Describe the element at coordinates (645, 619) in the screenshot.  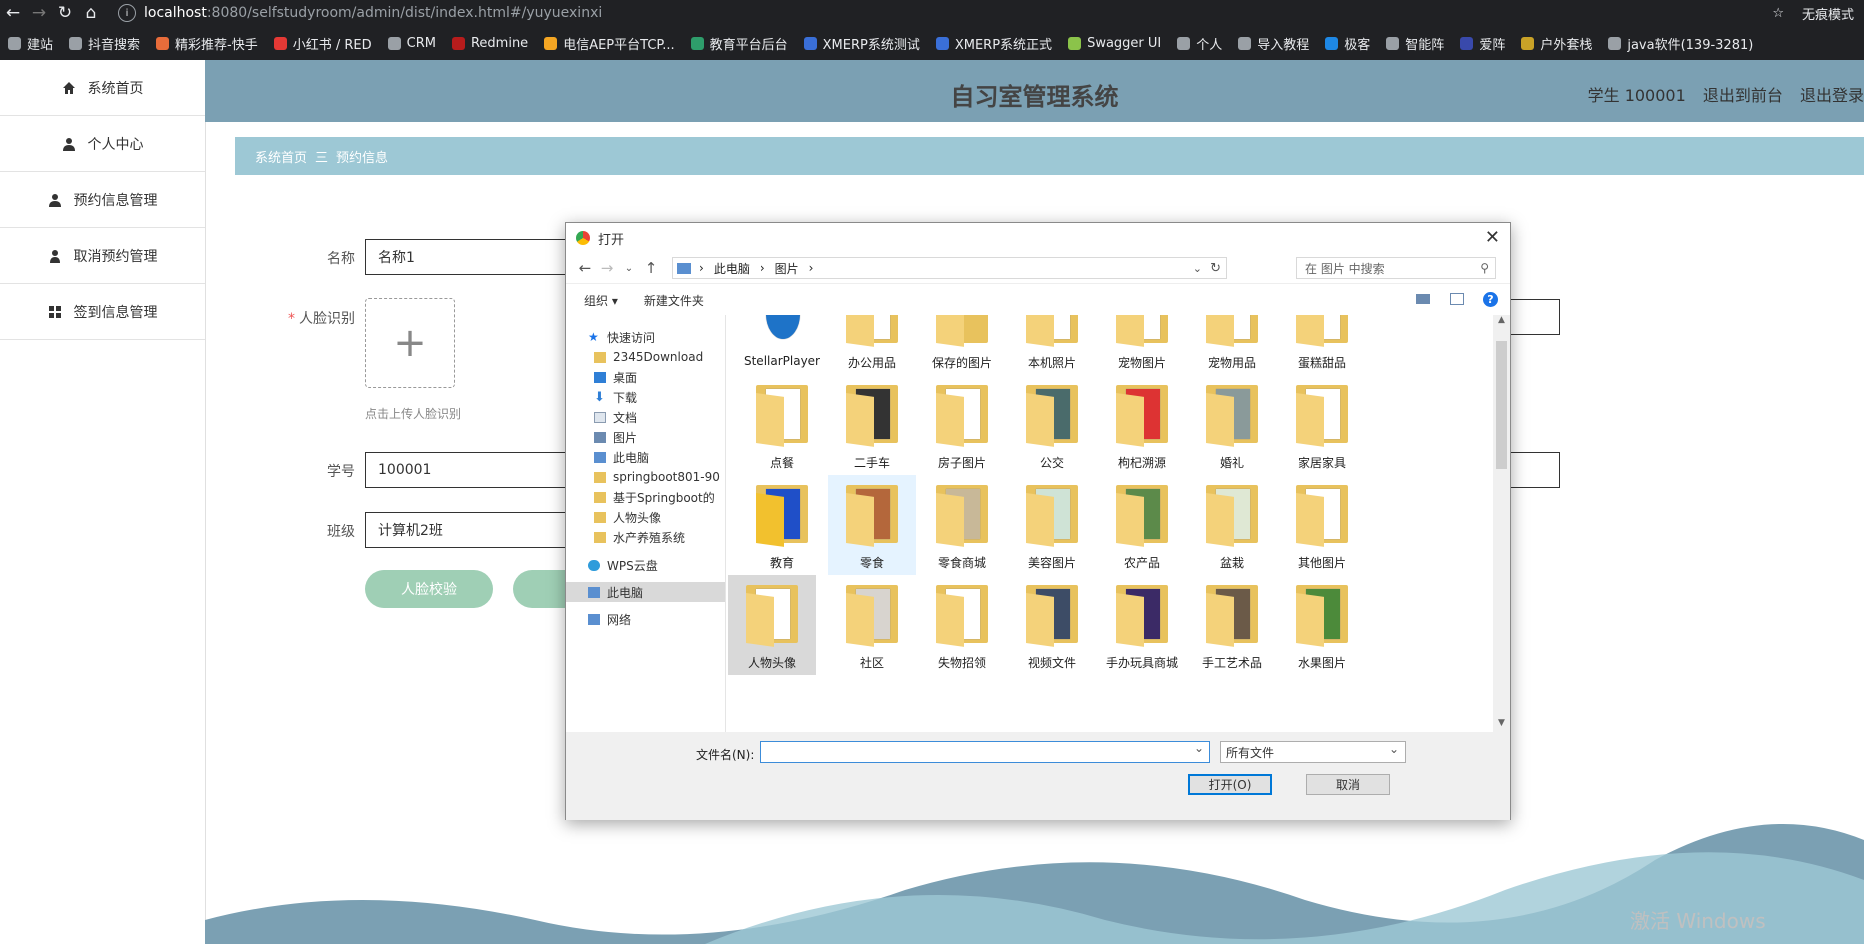
I see `nav-item-network: 网络` at that location.